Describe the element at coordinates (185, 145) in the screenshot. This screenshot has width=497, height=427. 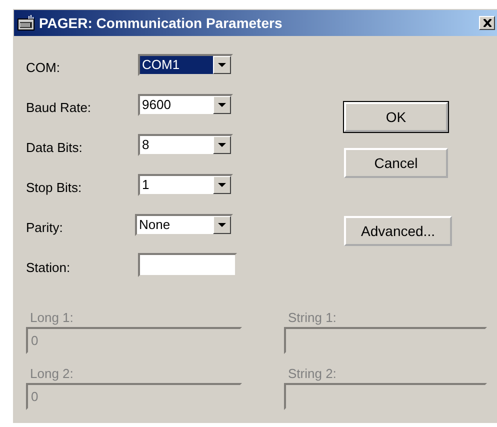
I see `dropdown: 8` at that location.